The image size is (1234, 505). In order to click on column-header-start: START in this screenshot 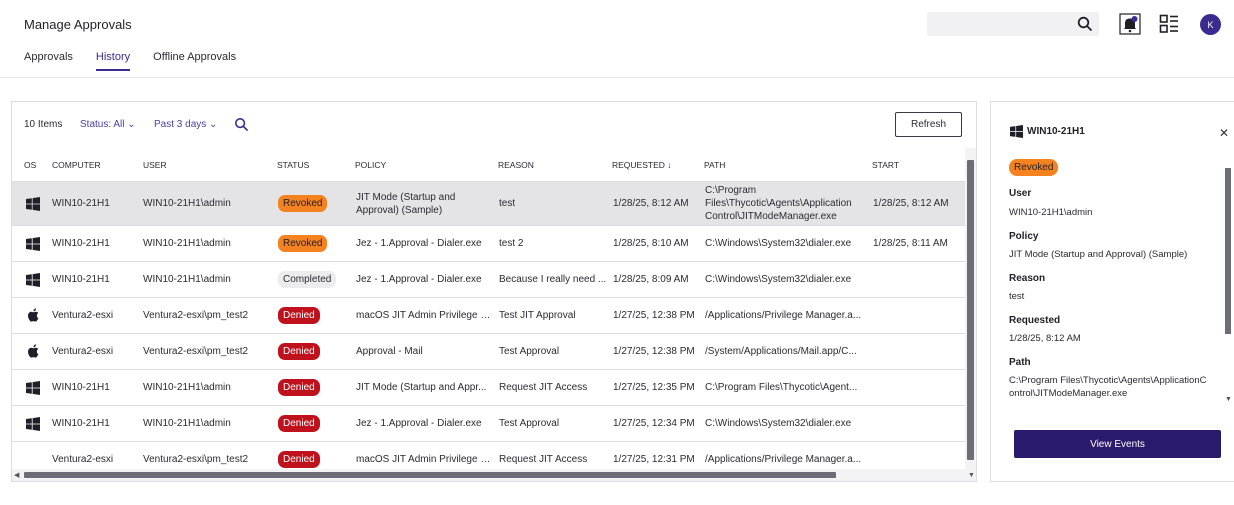, I will do `click(885, 165)`.